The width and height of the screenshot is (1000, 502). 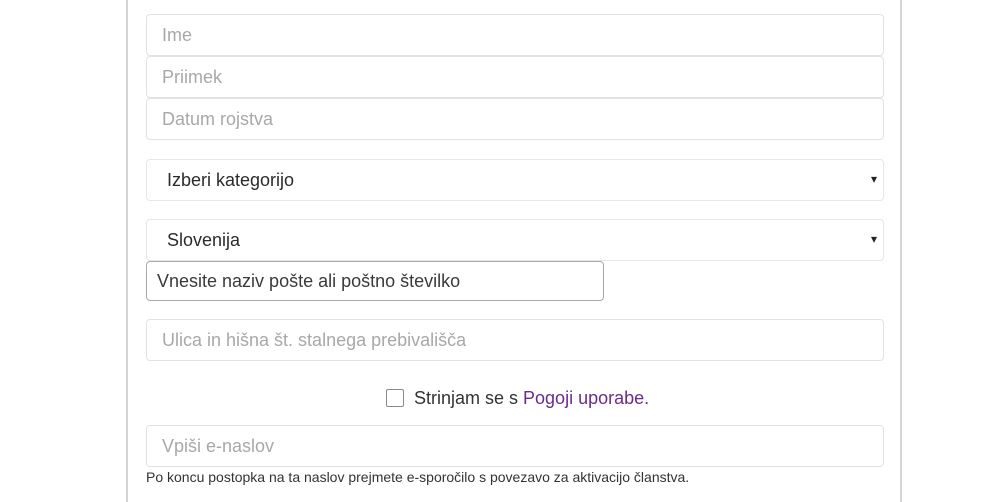 What do you see at coordinates (515, 340) in the screenshot?
I see `street-address-input` at bounding box center [515, 340].